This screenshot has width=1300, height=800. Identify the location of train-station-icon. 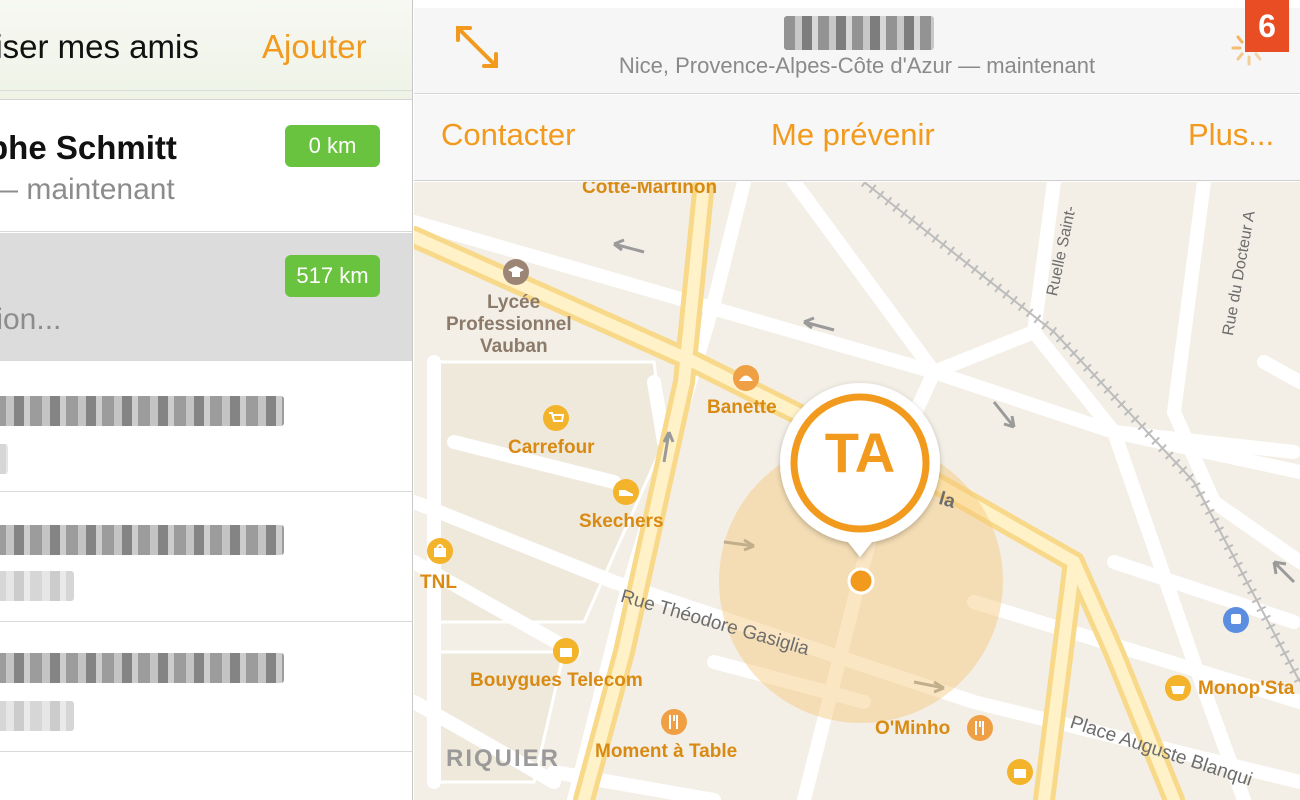
(1236, 620).